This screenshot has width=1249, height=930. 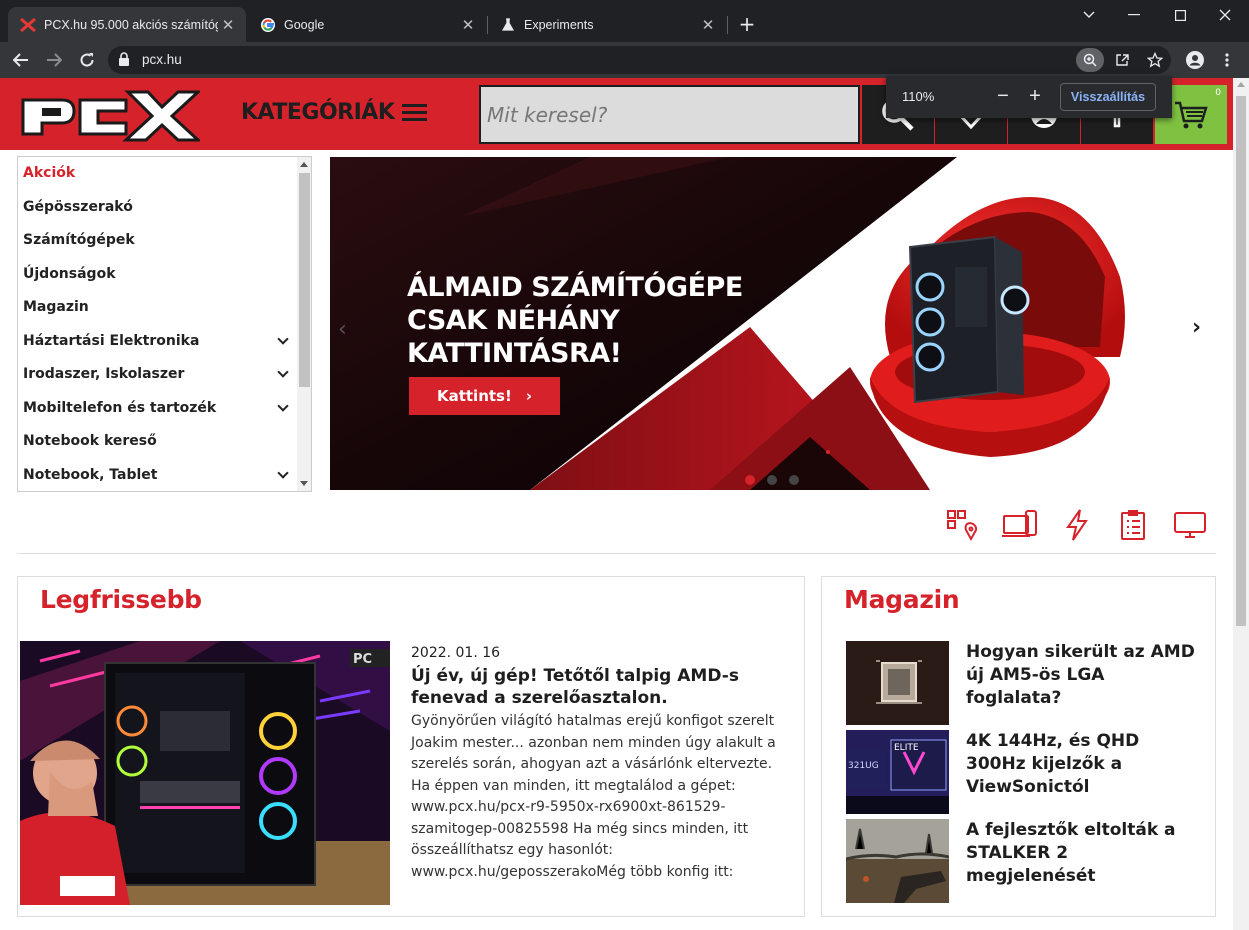 What do you see at coordinates (69, 273) in the screenshot?
I see `category-label: Újdonságok` at bounding box center [69, 273].